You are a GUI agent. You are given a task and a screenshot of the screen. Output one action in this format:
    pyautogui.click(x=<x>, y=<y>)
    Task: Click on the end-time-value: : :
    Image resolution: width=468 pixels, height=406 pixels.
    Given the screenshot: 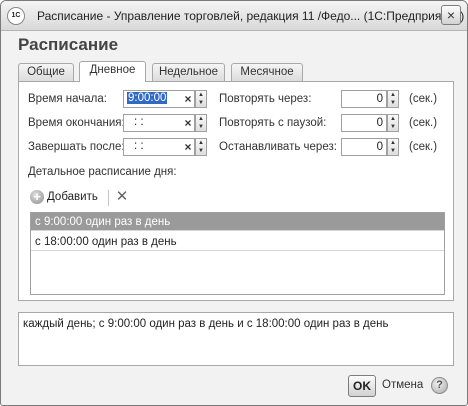 What is the action you would take?
    pyautogui.click(x=139, y=122)
    